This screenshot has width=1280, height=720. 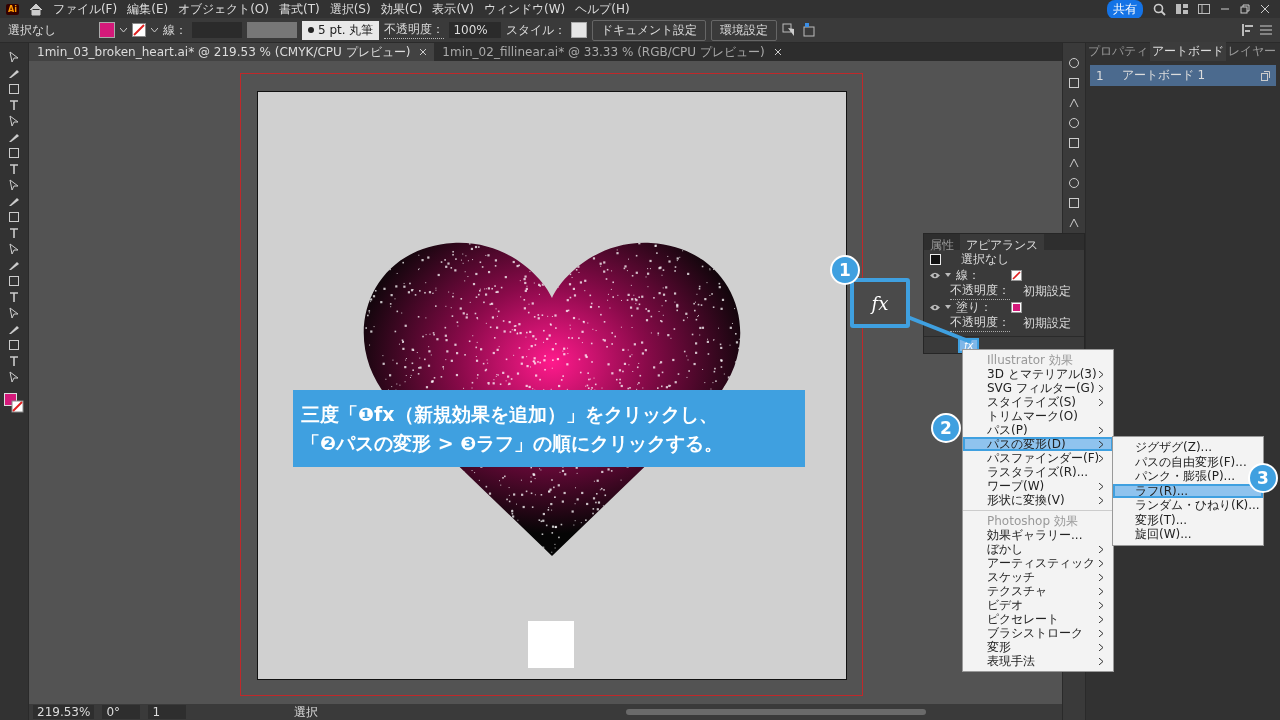 I want to click on share-button: 共有, so click(x=1125, y=9).